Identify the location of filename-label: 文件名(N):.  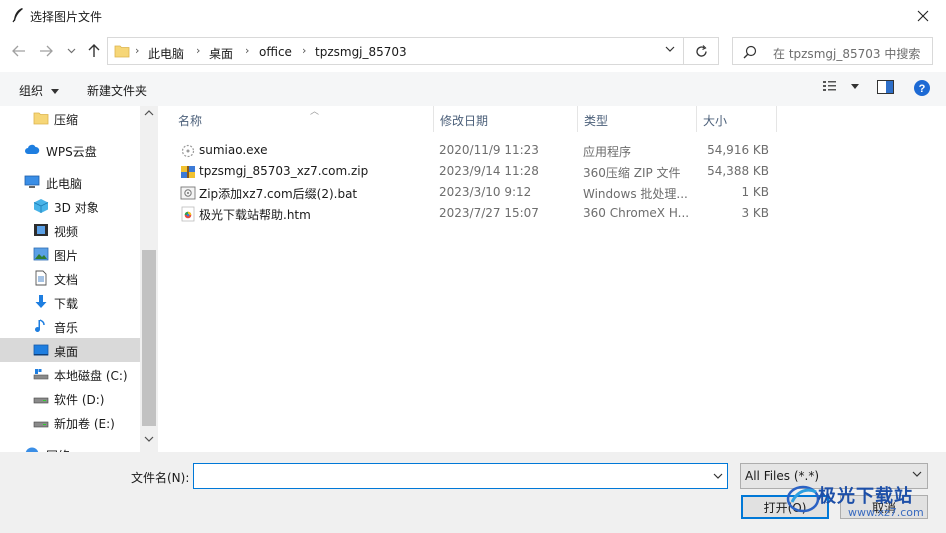
(160, 478).